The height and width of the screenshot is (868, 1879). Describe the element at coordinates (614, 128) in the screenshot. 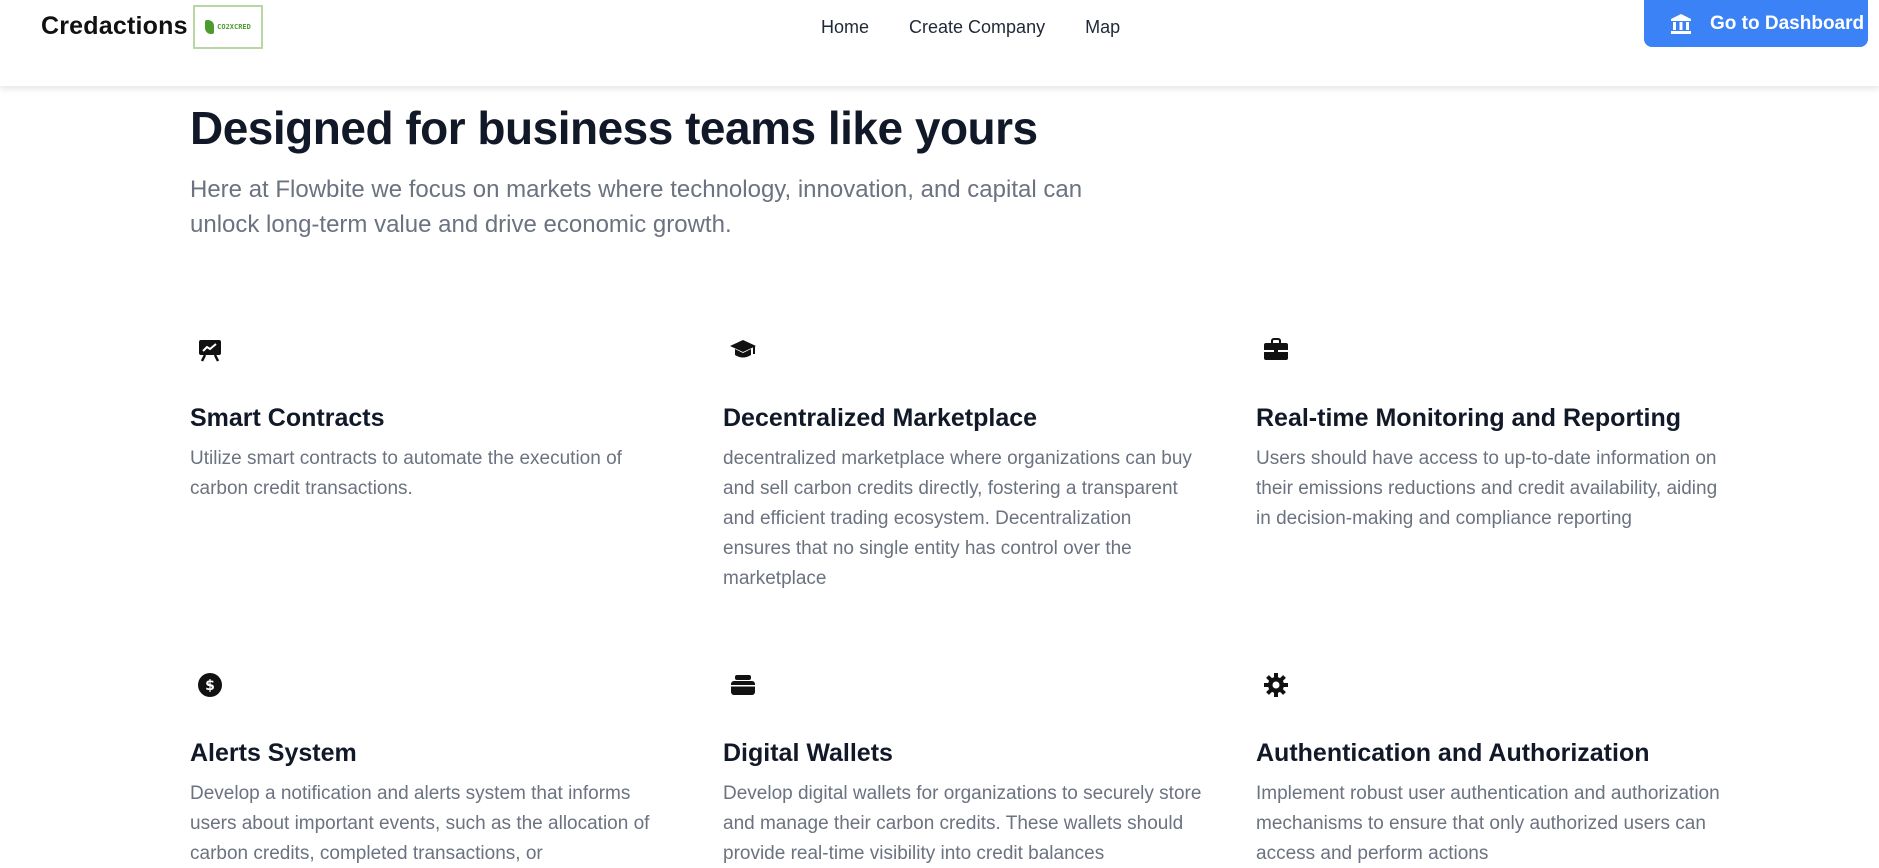

I see `page-title: Designed for business teams like yours` at that location.